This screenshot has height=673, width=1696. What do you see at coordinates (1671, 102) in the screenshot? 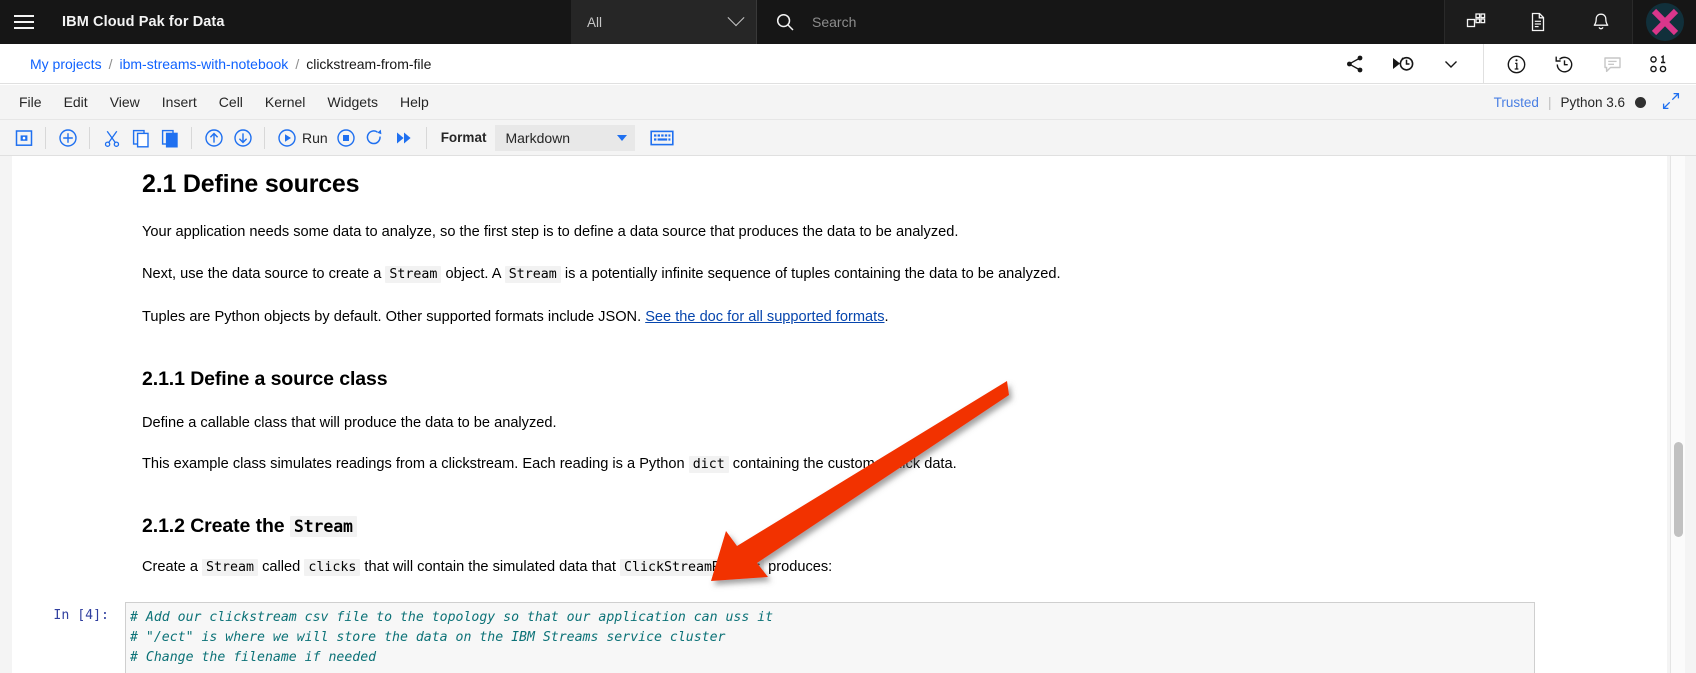
I see `expand-icon` at bounding box center [1671, 102].